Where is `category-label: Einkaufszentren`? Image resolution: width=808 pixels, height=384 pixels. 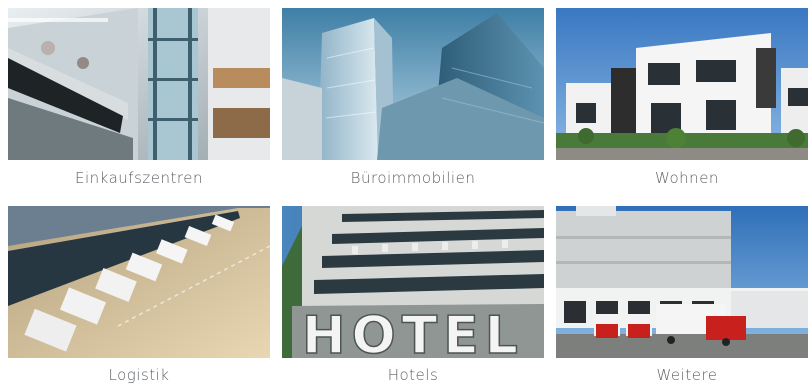
category-label: Einkaufszentren is located at coordinates (139, 178).